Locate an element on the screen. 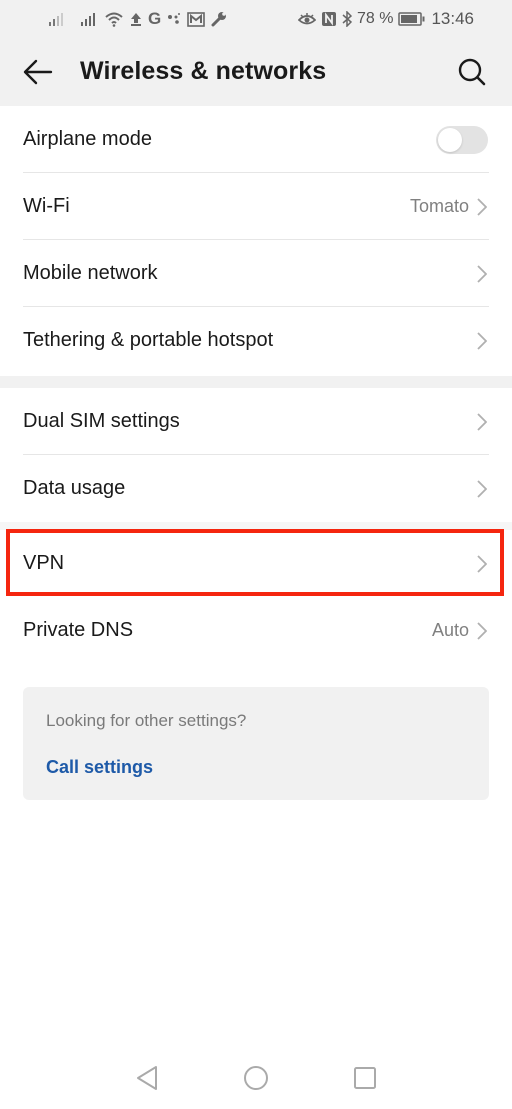 Image resolution: width=512 pixels, height=1109 pixels. nav-home-button is located at coordinates (256, 1080).